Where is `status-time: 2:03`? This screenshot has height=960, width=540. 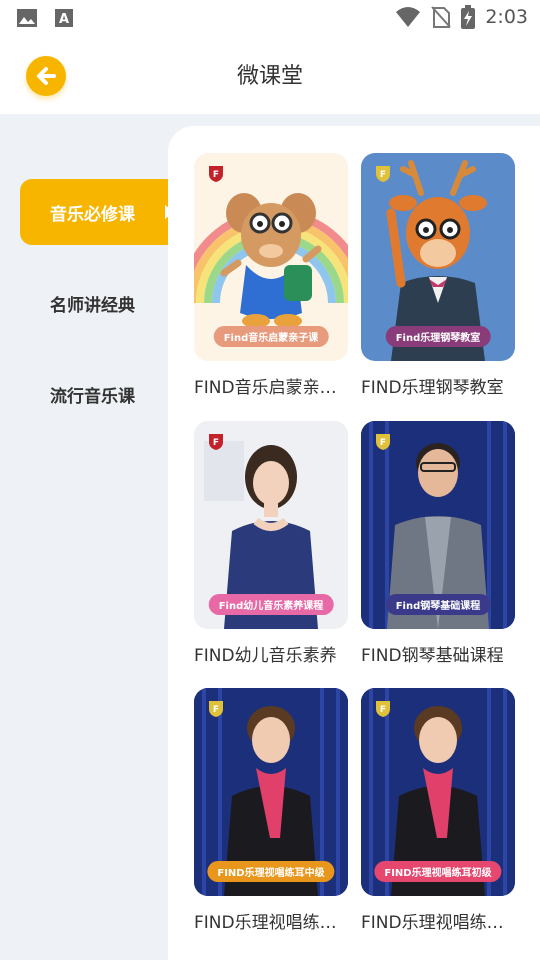 status-time: 2:03 is located at coordinates (506, 17).